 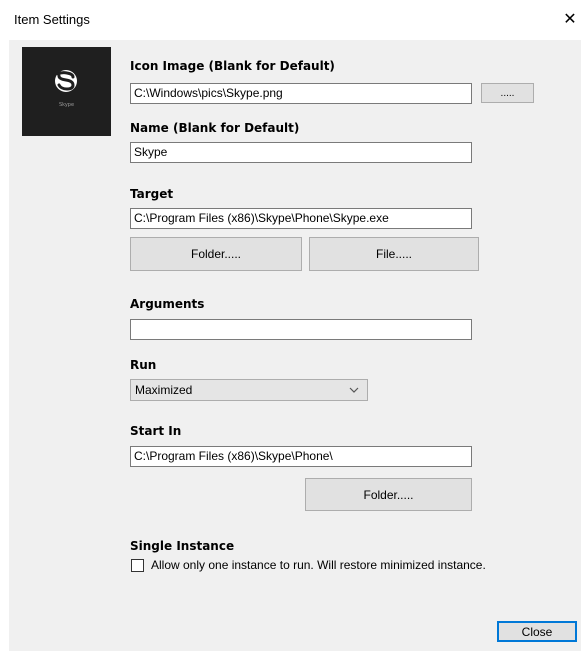 I want to click on target-label: Target, so click(x=152, y=194).